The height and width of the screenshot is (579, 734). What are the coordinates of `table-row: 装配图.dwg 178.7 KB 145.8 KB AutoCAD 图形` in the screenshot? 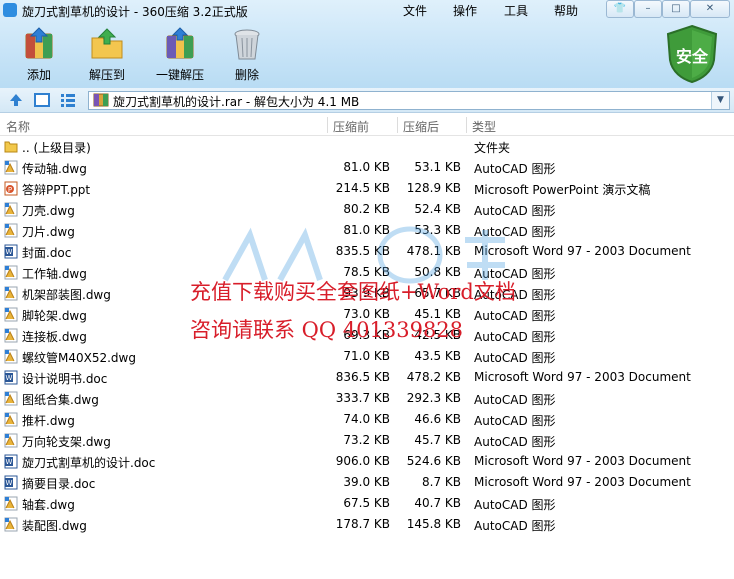 It's located at (367, 524).